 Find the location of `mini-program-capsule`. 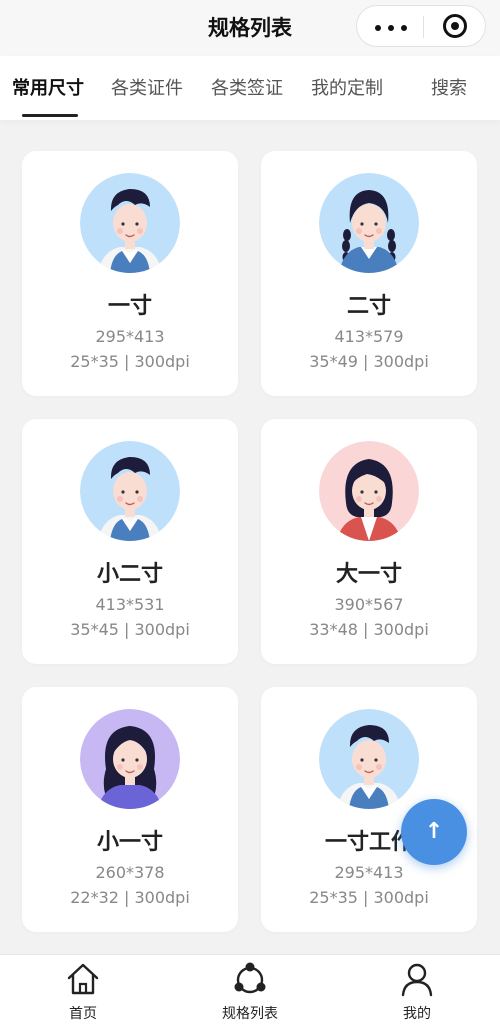

mini-program-capsule is located at coordinates (421, 26).